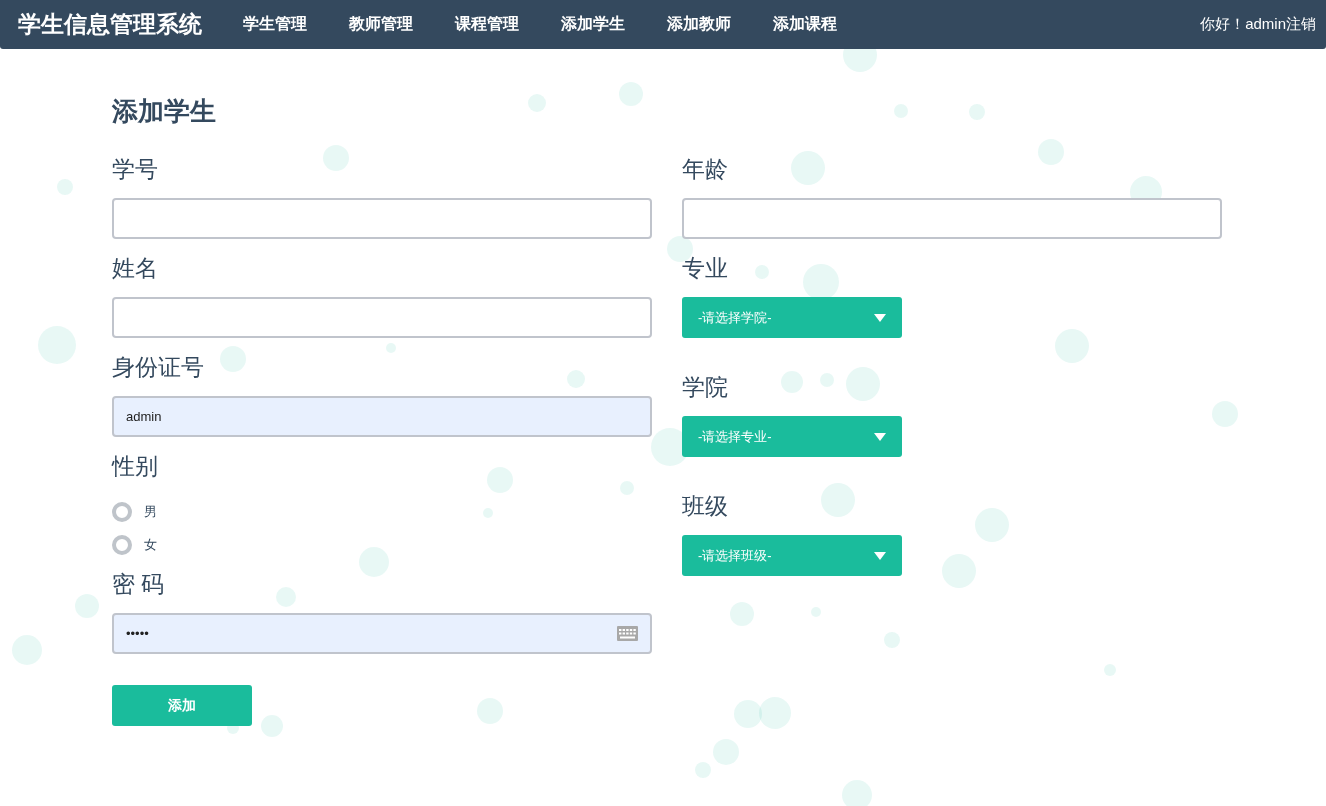 This screenshot has width=1326, height=806. Describe the element at coordinates (138, 584) in the screenshot. I see `field-label: 密 码` at that location.